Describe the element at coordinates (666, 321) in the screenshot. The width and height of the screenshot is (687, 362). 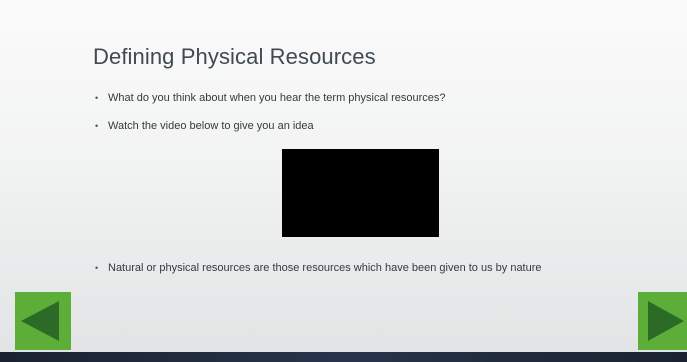
I see `triangle-right-icon` at that location.